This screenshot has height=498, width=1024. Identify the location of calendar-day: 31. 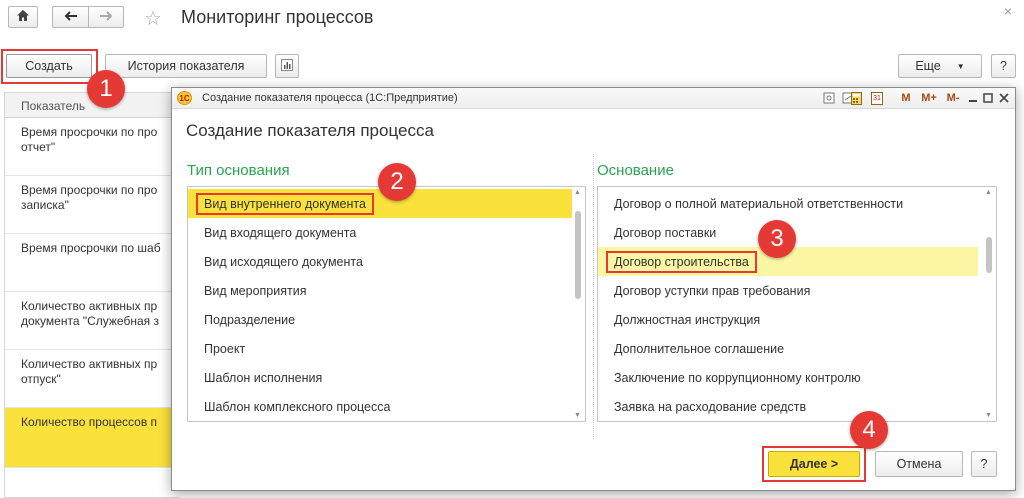
(877, 98).